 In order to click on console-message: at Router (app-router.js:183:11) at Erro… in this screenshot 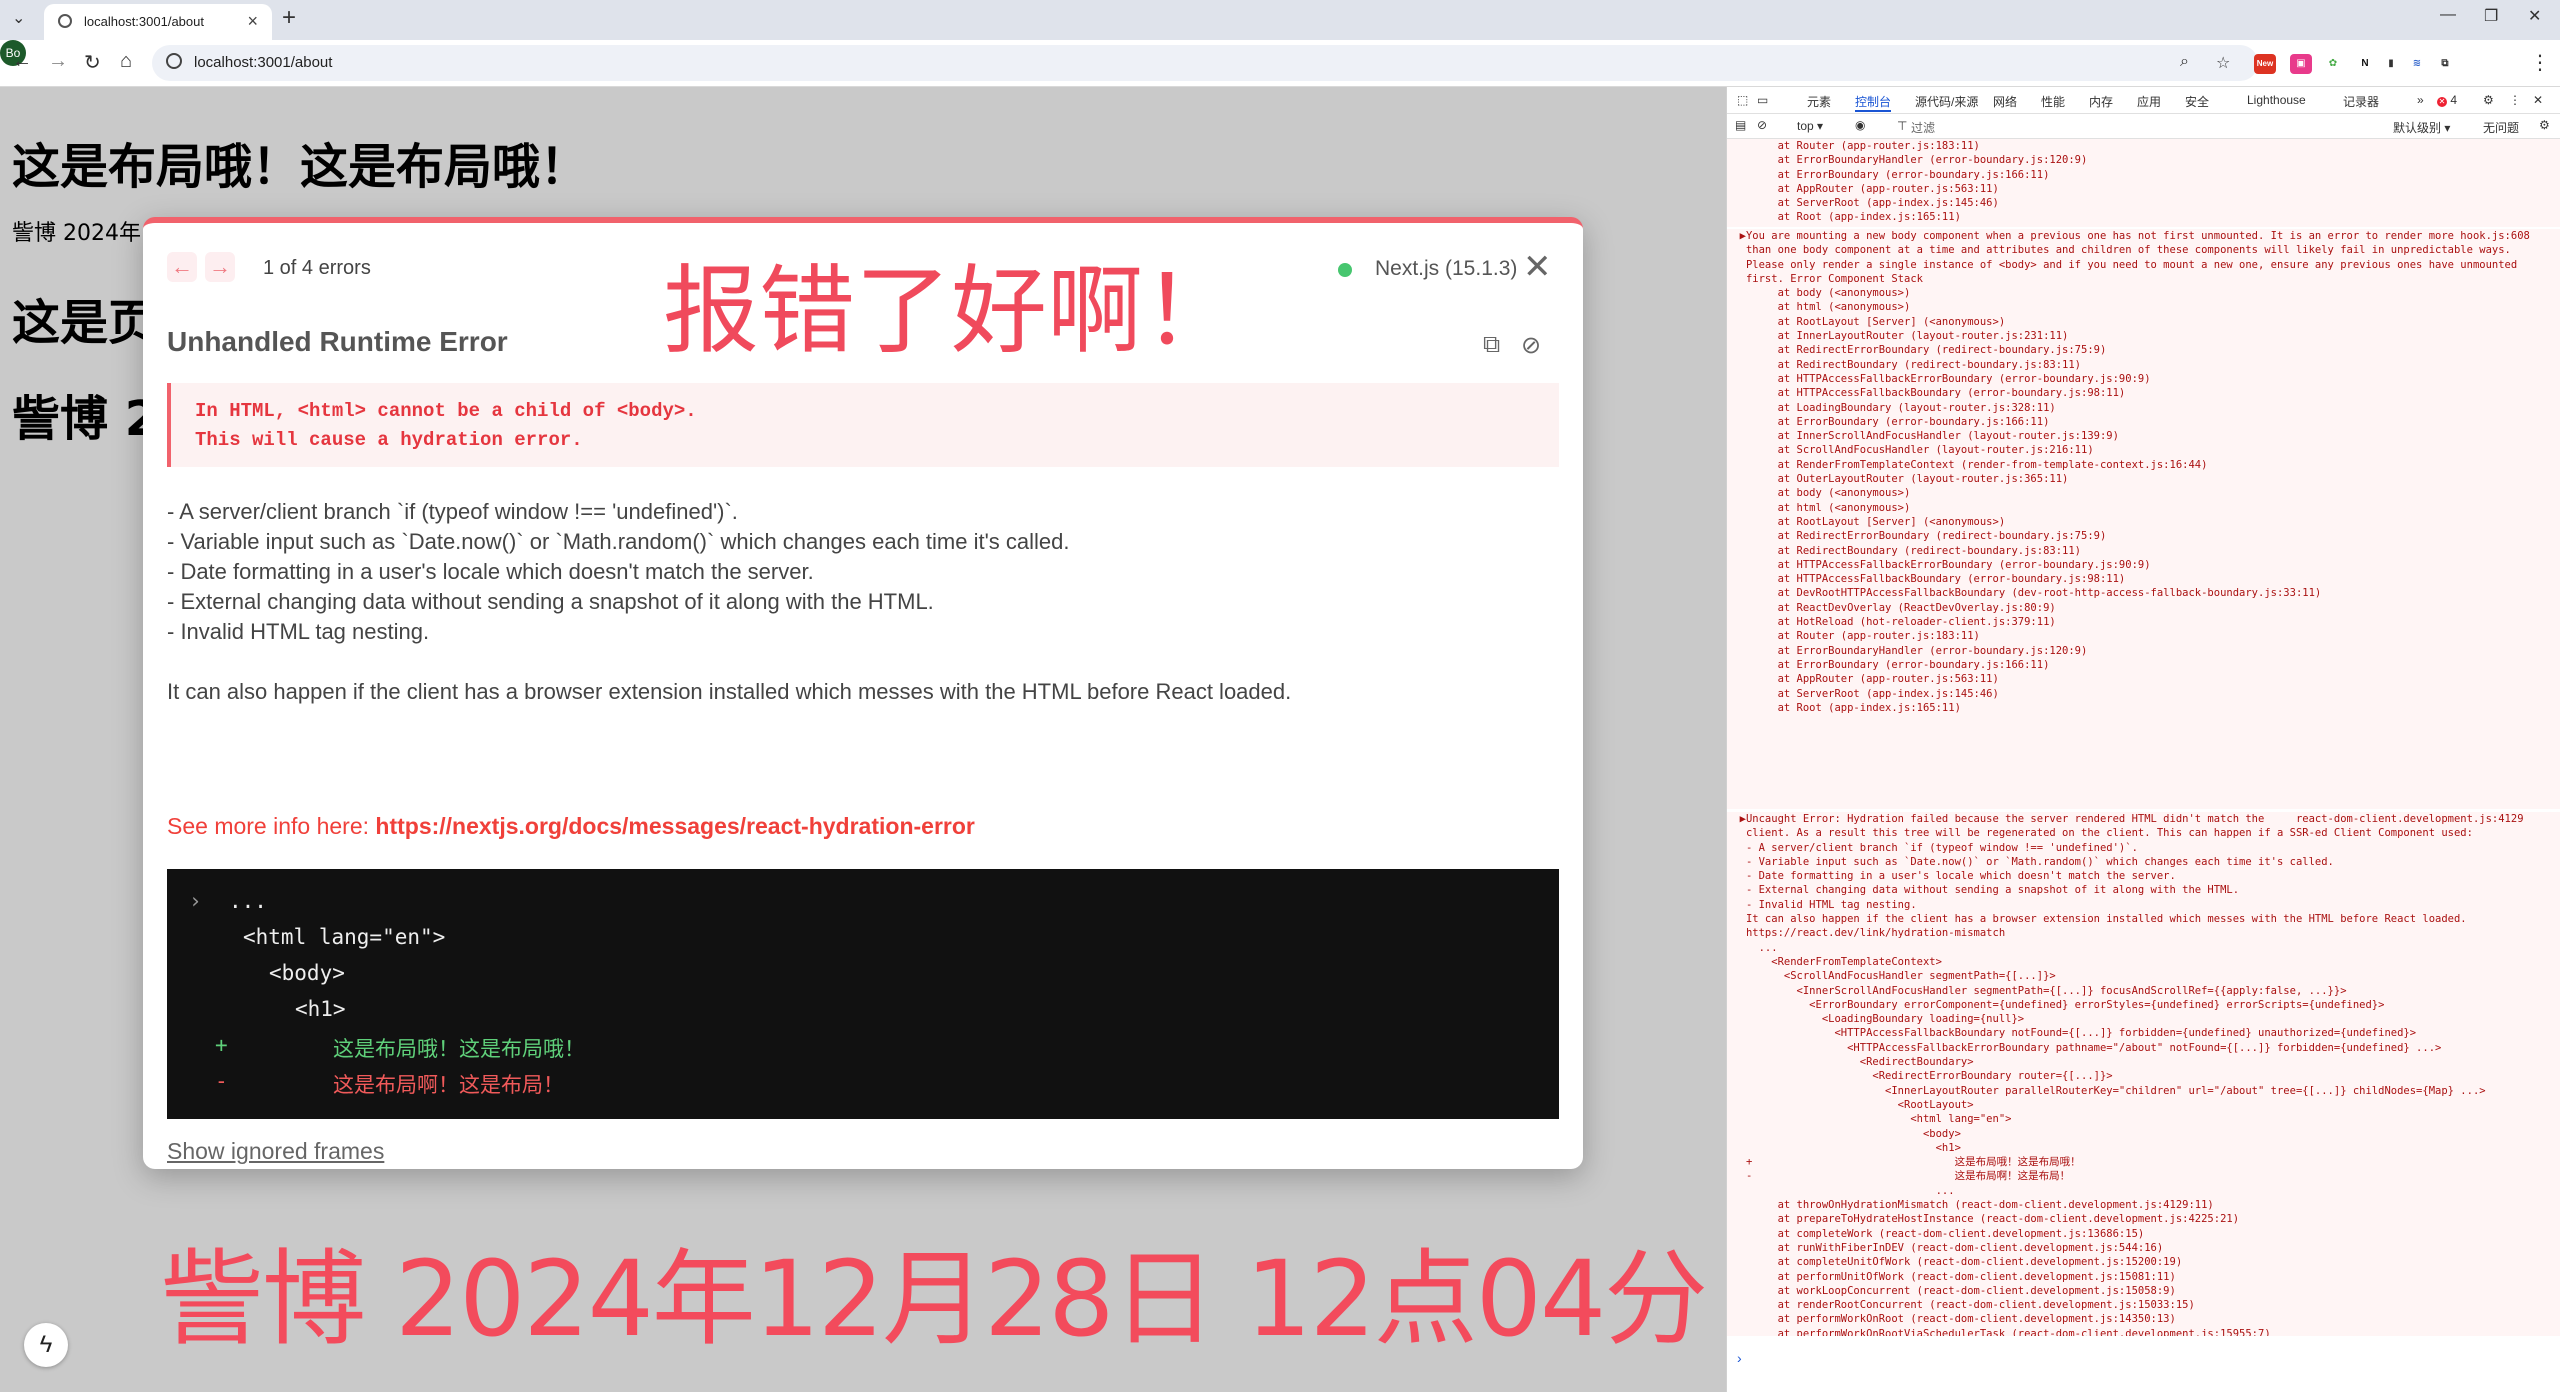, I will do `click(2143, 183)`.